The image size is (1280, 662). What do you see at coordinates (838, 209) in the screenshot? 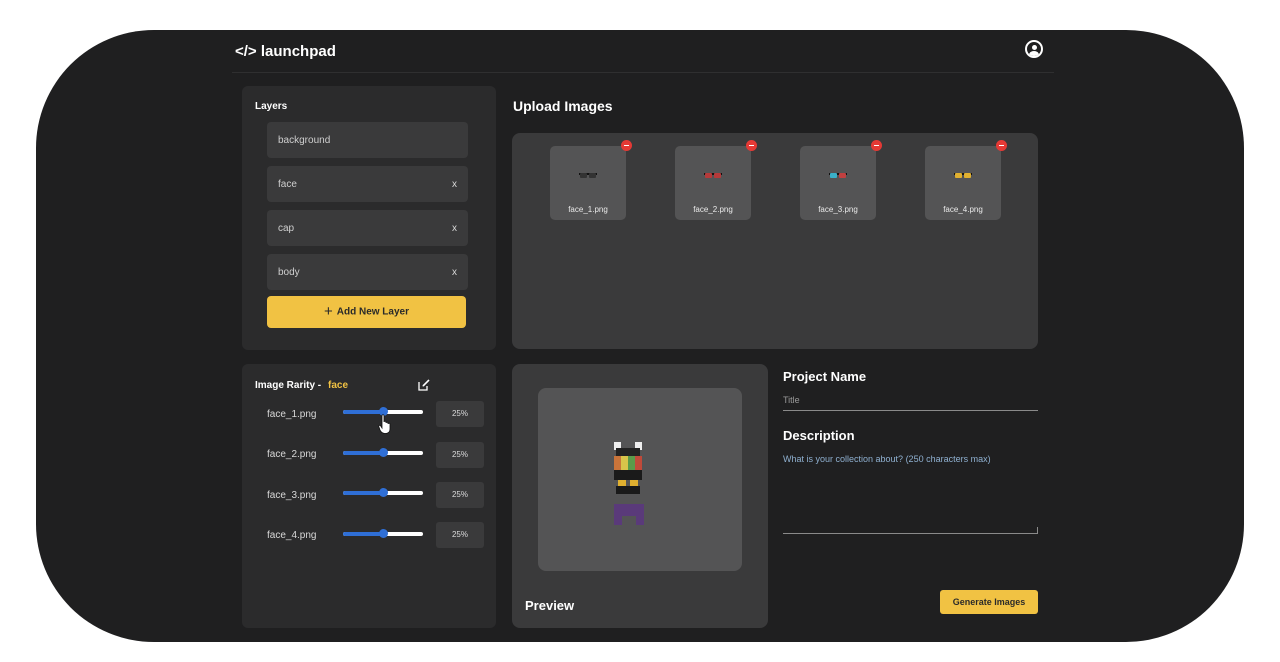
I see `thumbnail-filename: face_3.png` at bounding box center [838, 209].